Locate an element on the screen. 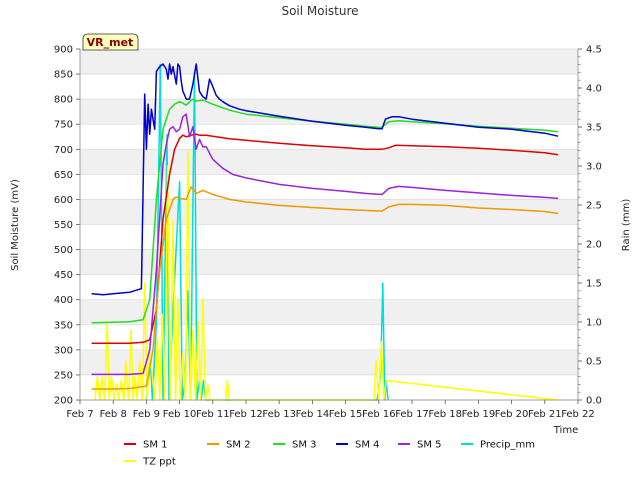  x-axis-label: Time is located at coordinates (565, 430).